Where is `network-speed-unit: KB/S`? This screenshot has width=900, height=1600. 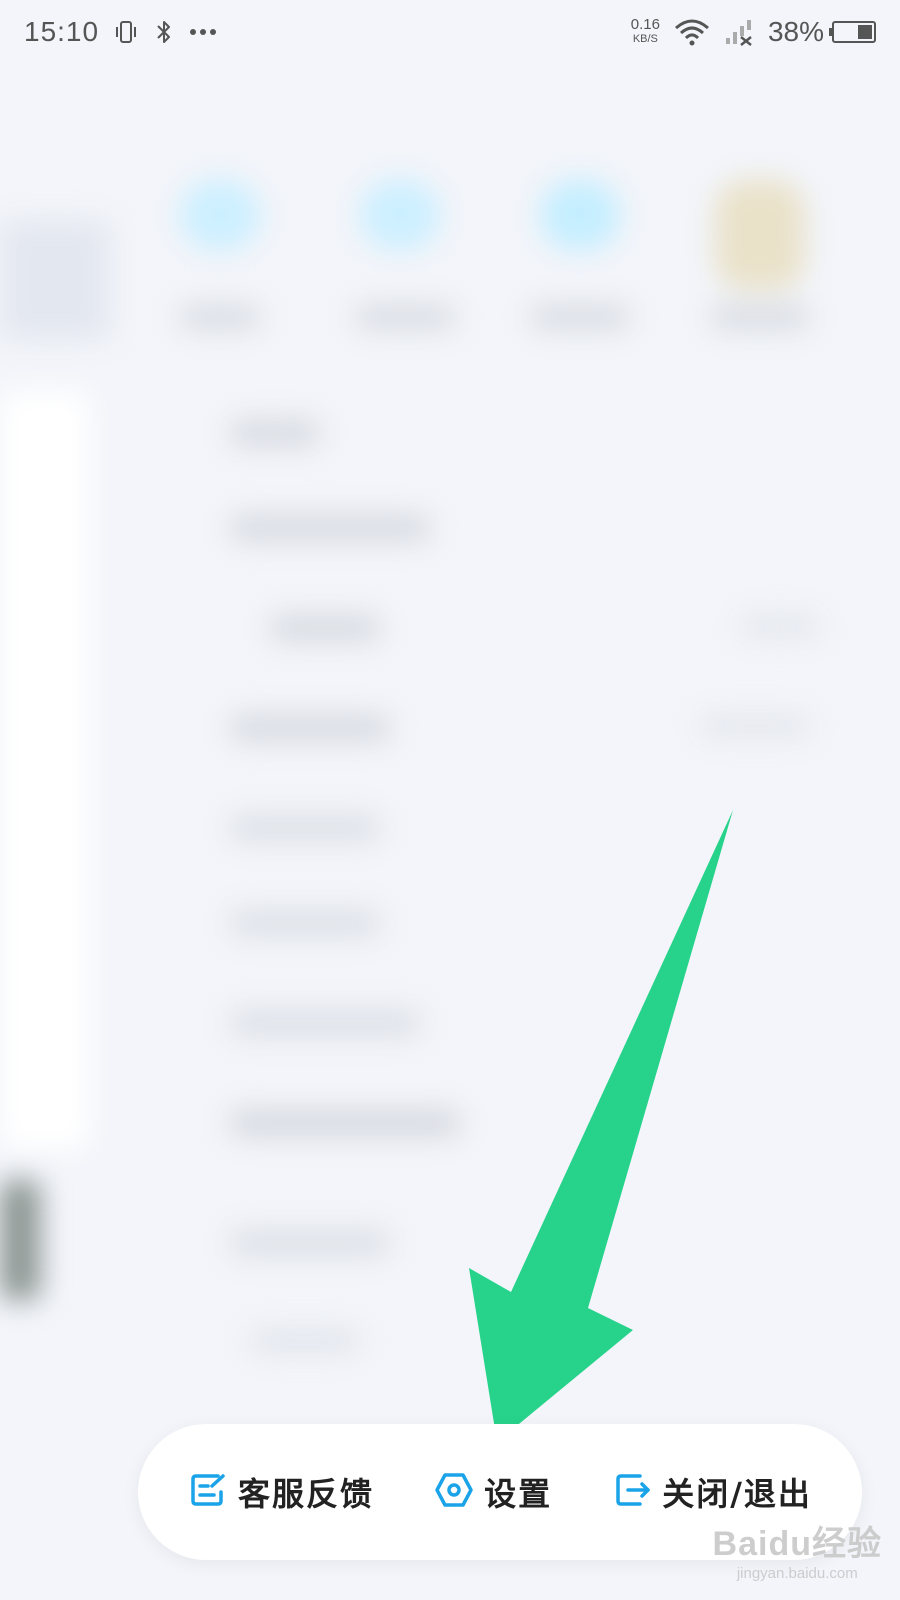
network-speed-unit: KB/S is located at coordinates (645, 39).